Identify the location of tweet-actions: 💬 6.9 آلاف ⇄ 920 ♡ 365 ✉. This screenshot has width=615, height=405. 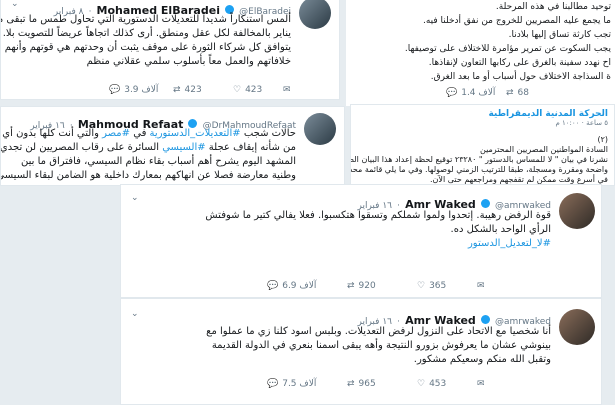
(376, 286).